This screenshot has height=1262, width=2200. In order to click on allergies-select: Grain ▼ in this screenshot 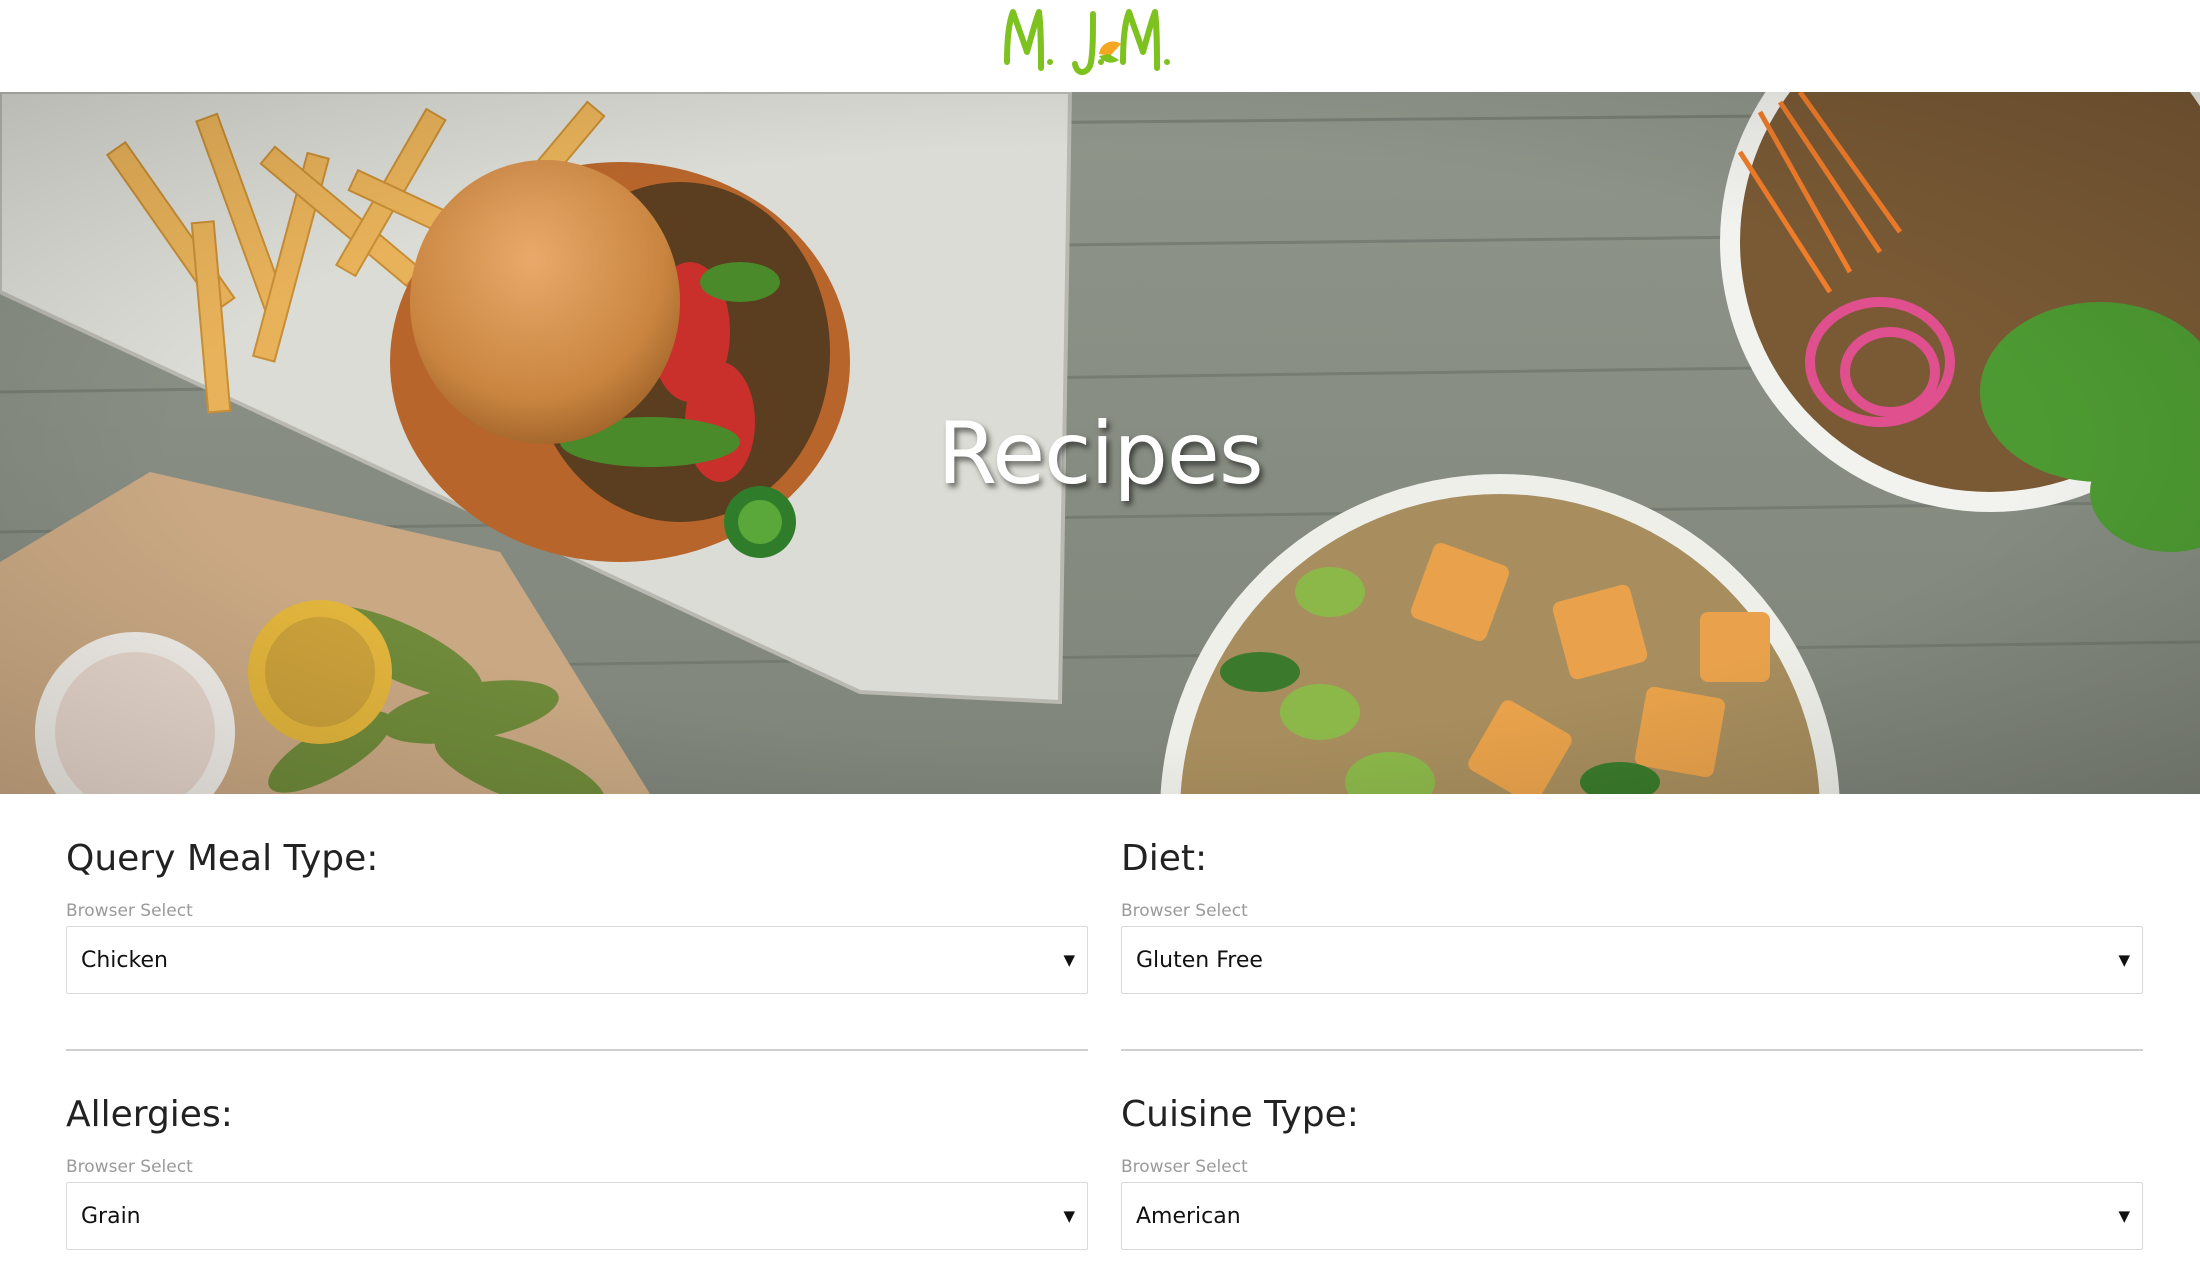, I will do `click(577, 1216)`.